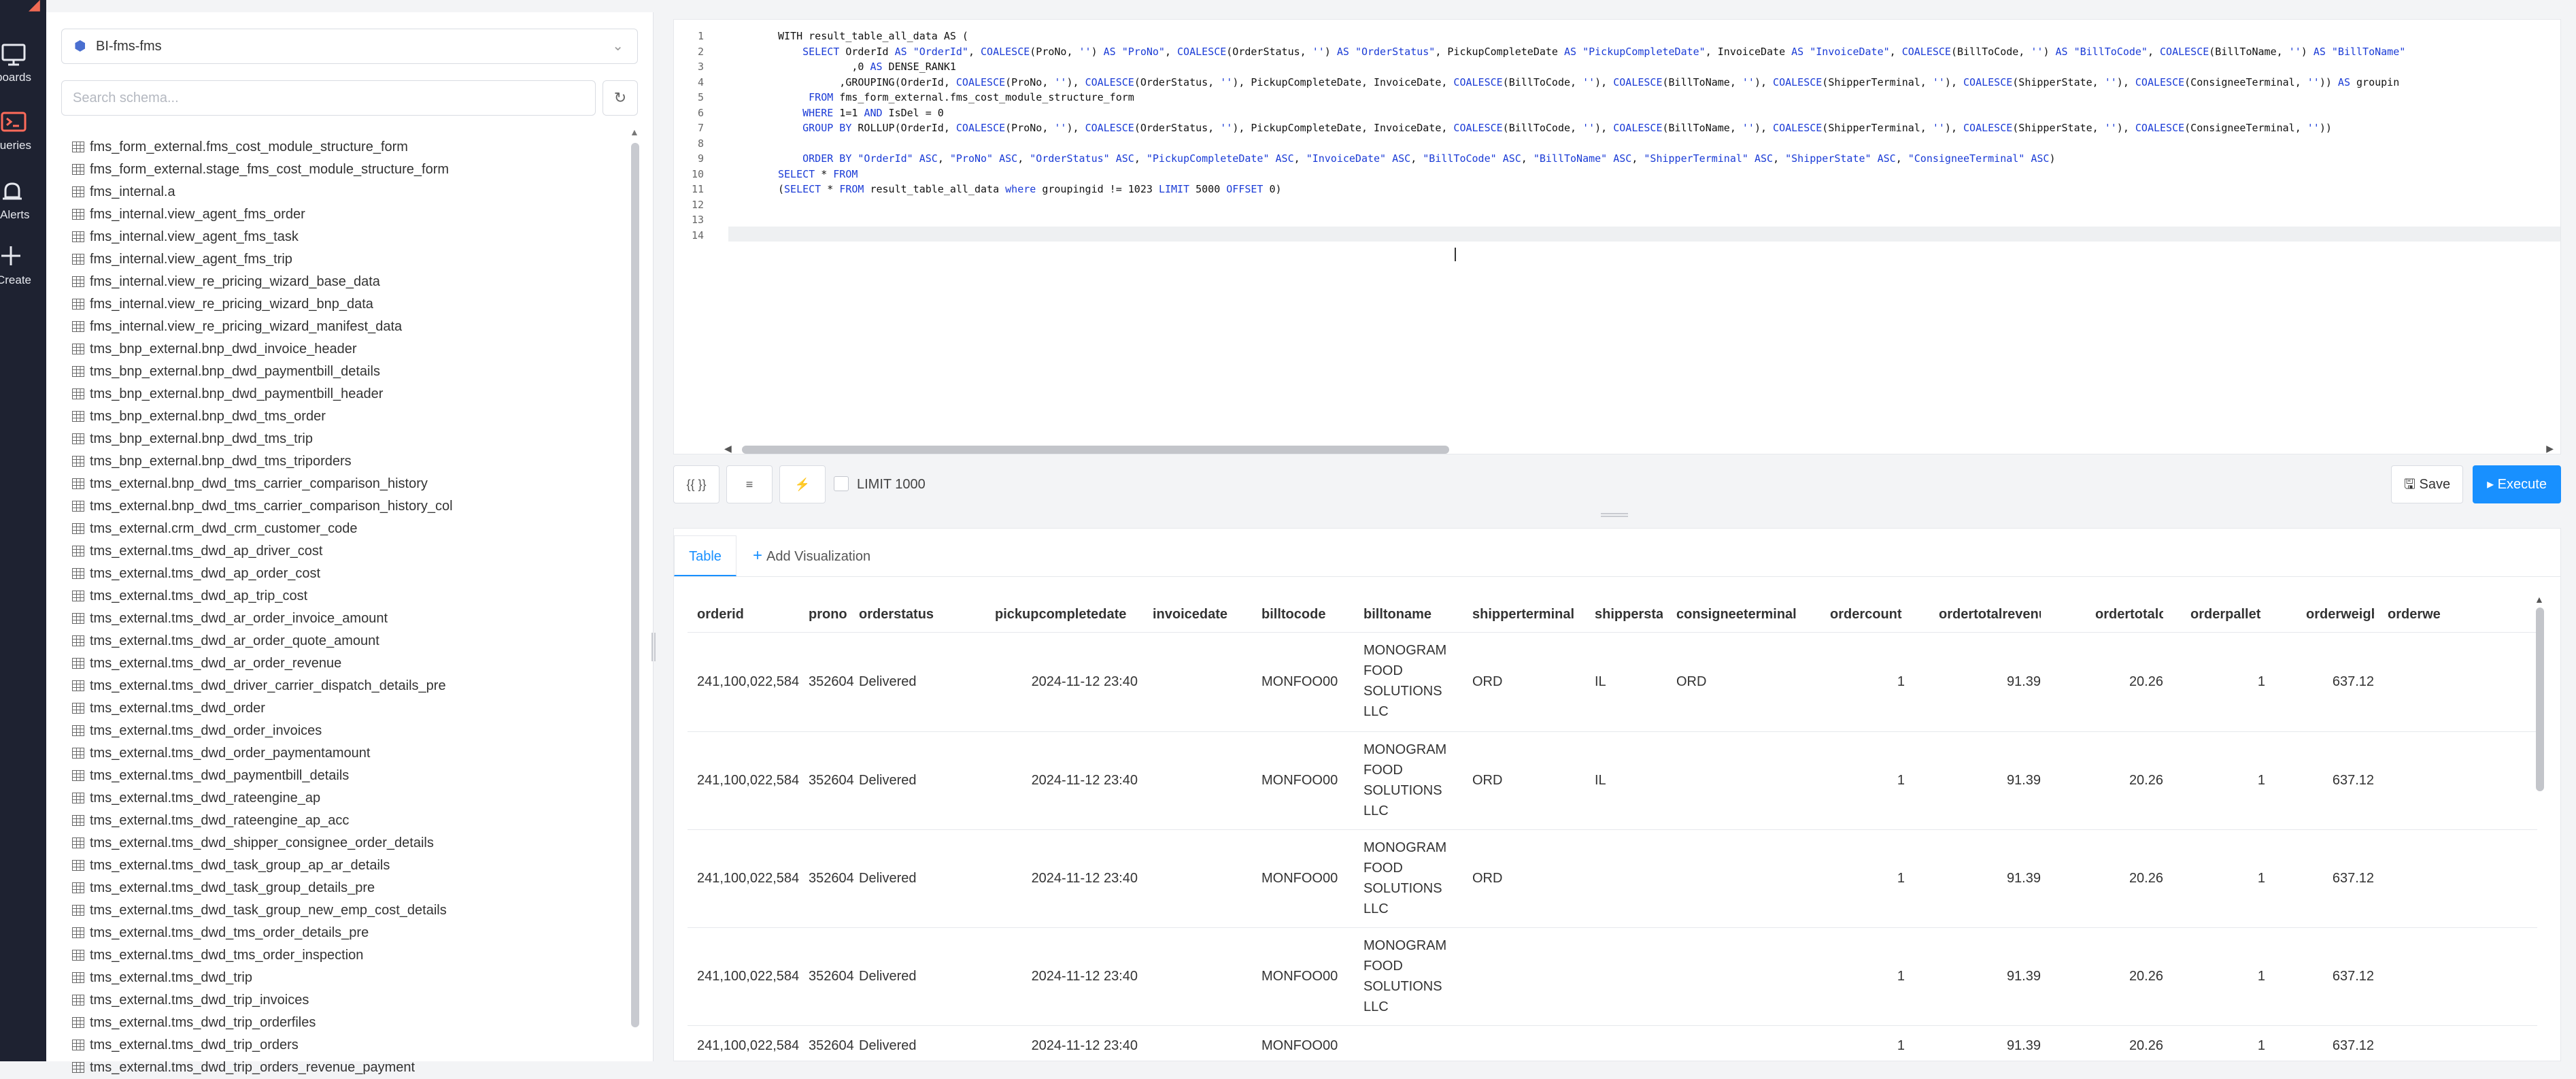 This screenshot has height=1079, width=2576. What do you see at coordinates (620, 98) in the screenshot?
I see `refresh-schema-button: ↻` at bounding box center [620, 98].